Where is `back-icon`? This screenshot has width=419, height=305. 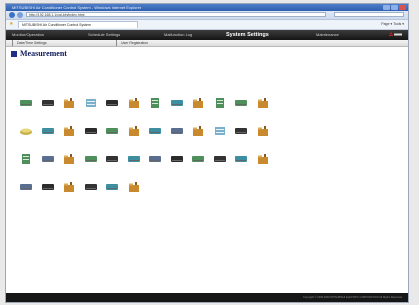 back-icon is located at coordinates (12, 15).